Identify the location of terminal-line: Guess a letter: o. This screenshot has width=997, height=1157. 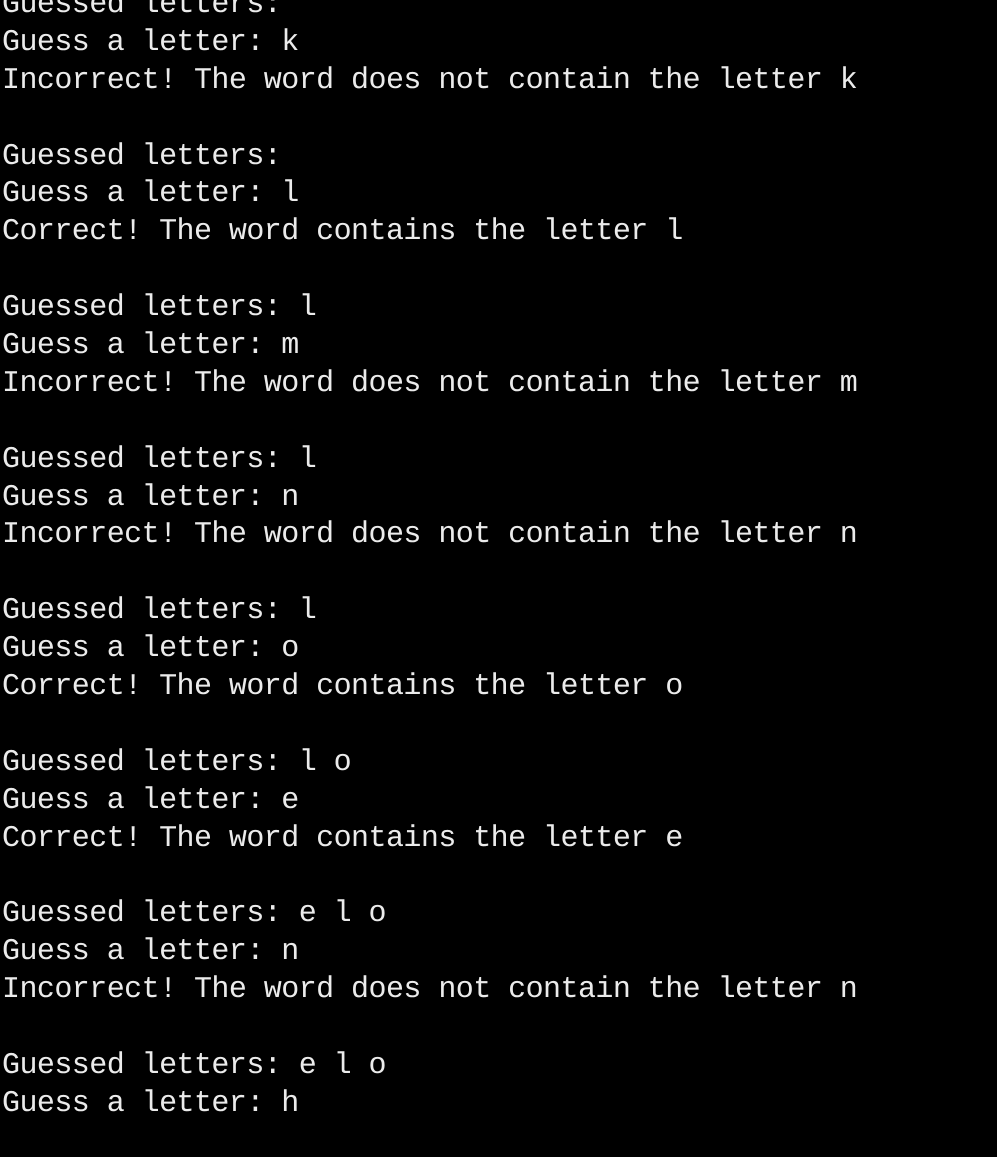
(150, 649).